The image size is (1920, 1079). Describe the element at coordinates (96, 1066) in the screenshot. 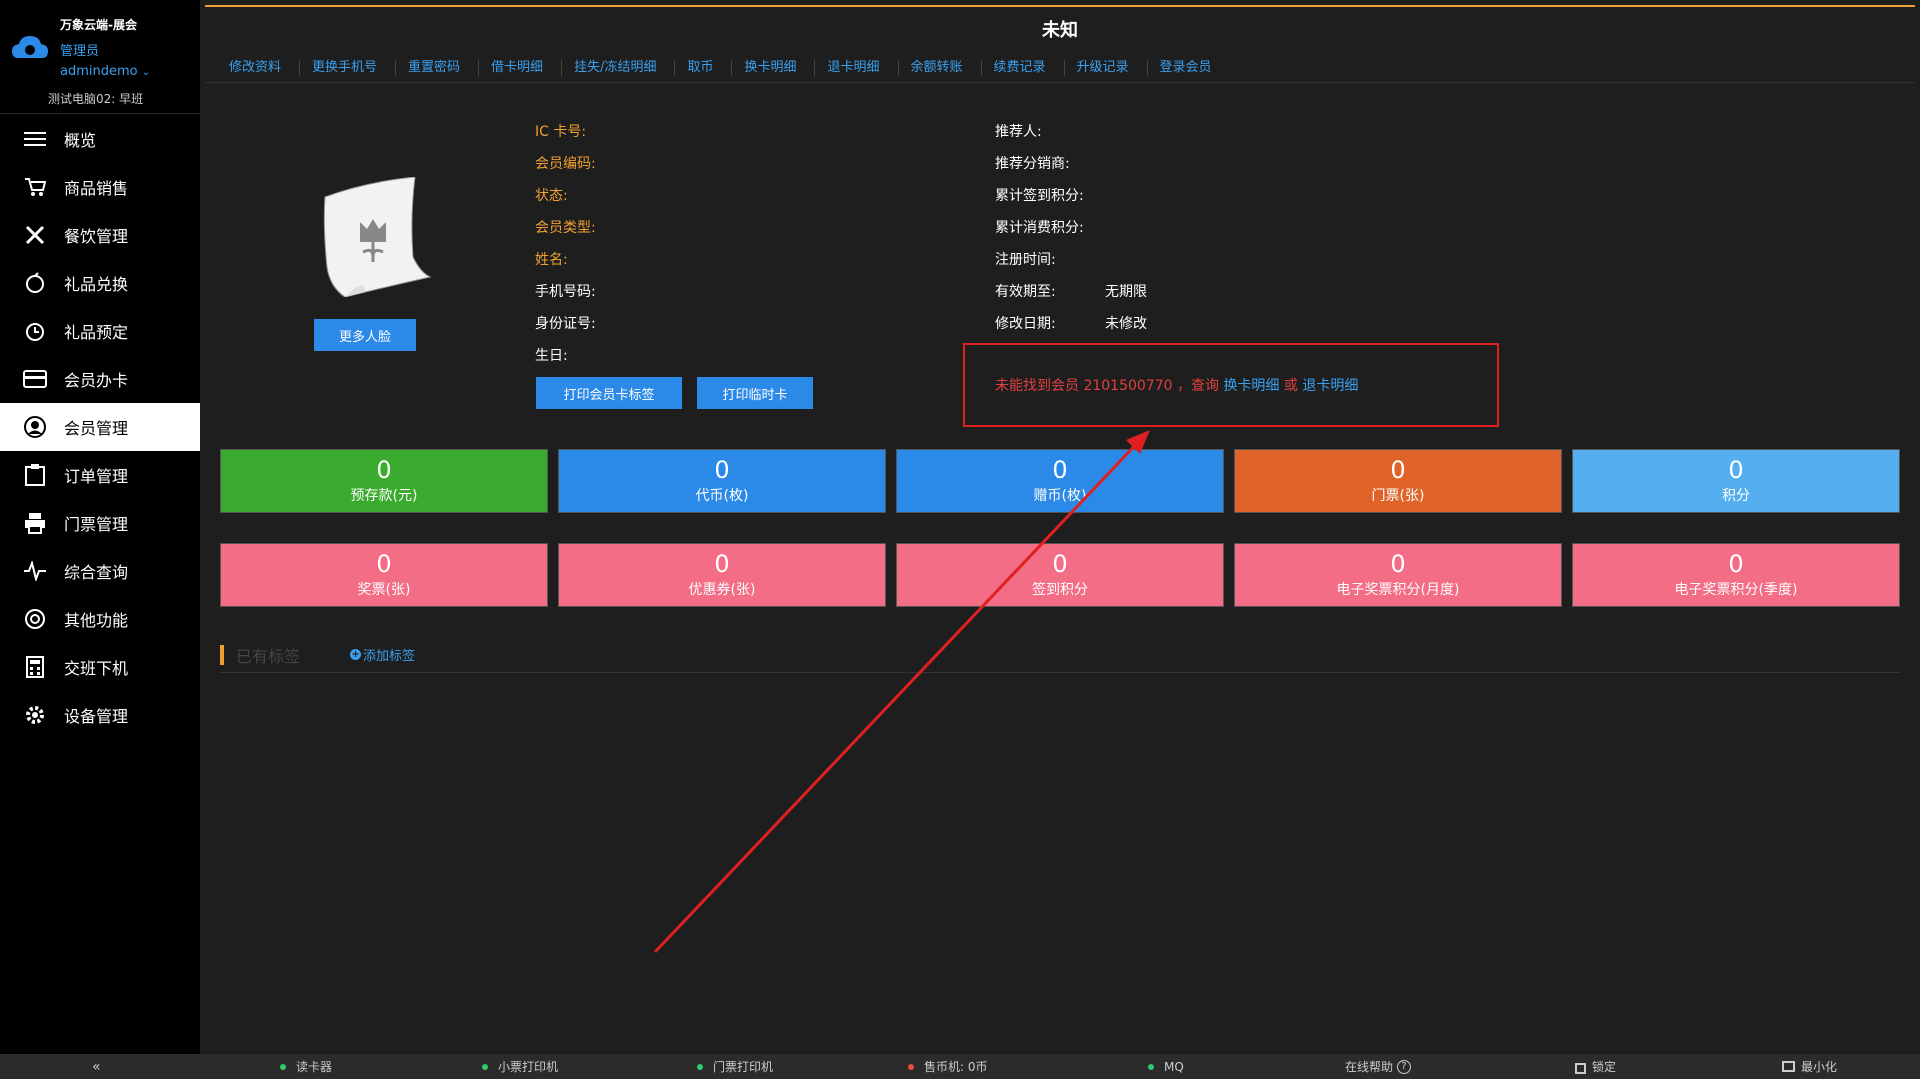

I see `collapse-sidebar-button: «` at that location.